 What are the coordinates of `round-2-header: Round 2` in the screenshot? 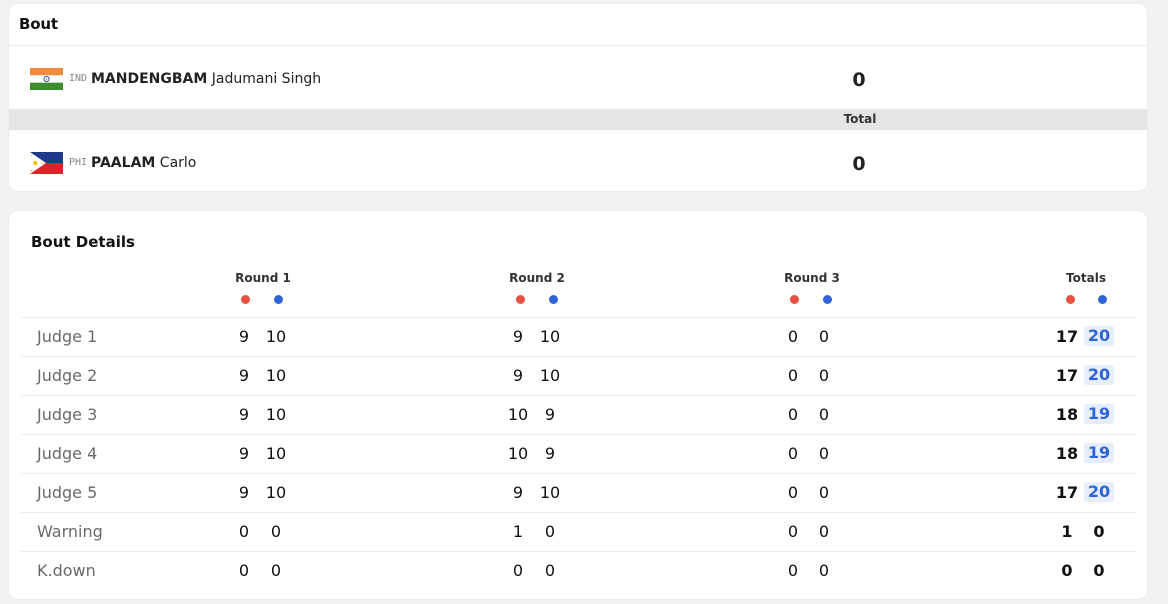 It's located at (537, 278).